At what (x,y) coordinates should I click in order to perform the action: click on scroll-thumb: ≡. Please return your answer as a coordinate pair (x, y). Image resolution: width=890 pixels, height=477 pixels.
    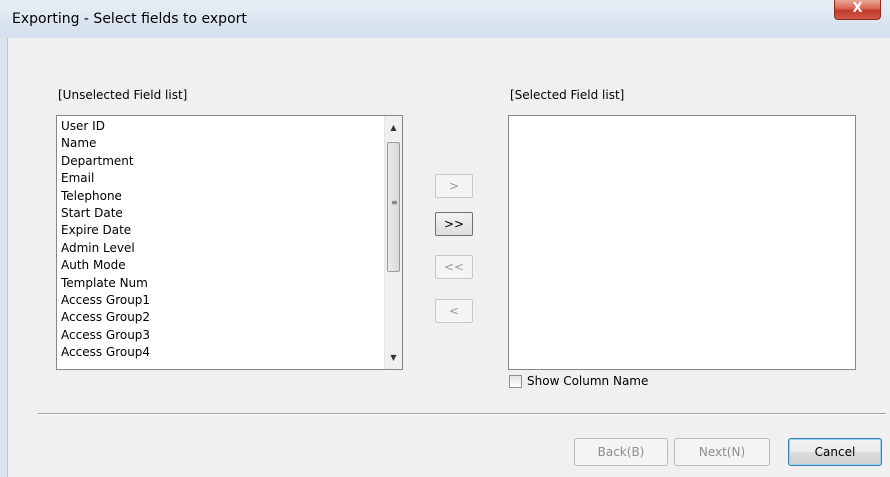
    Looking at the image, I should click on (393, 207).